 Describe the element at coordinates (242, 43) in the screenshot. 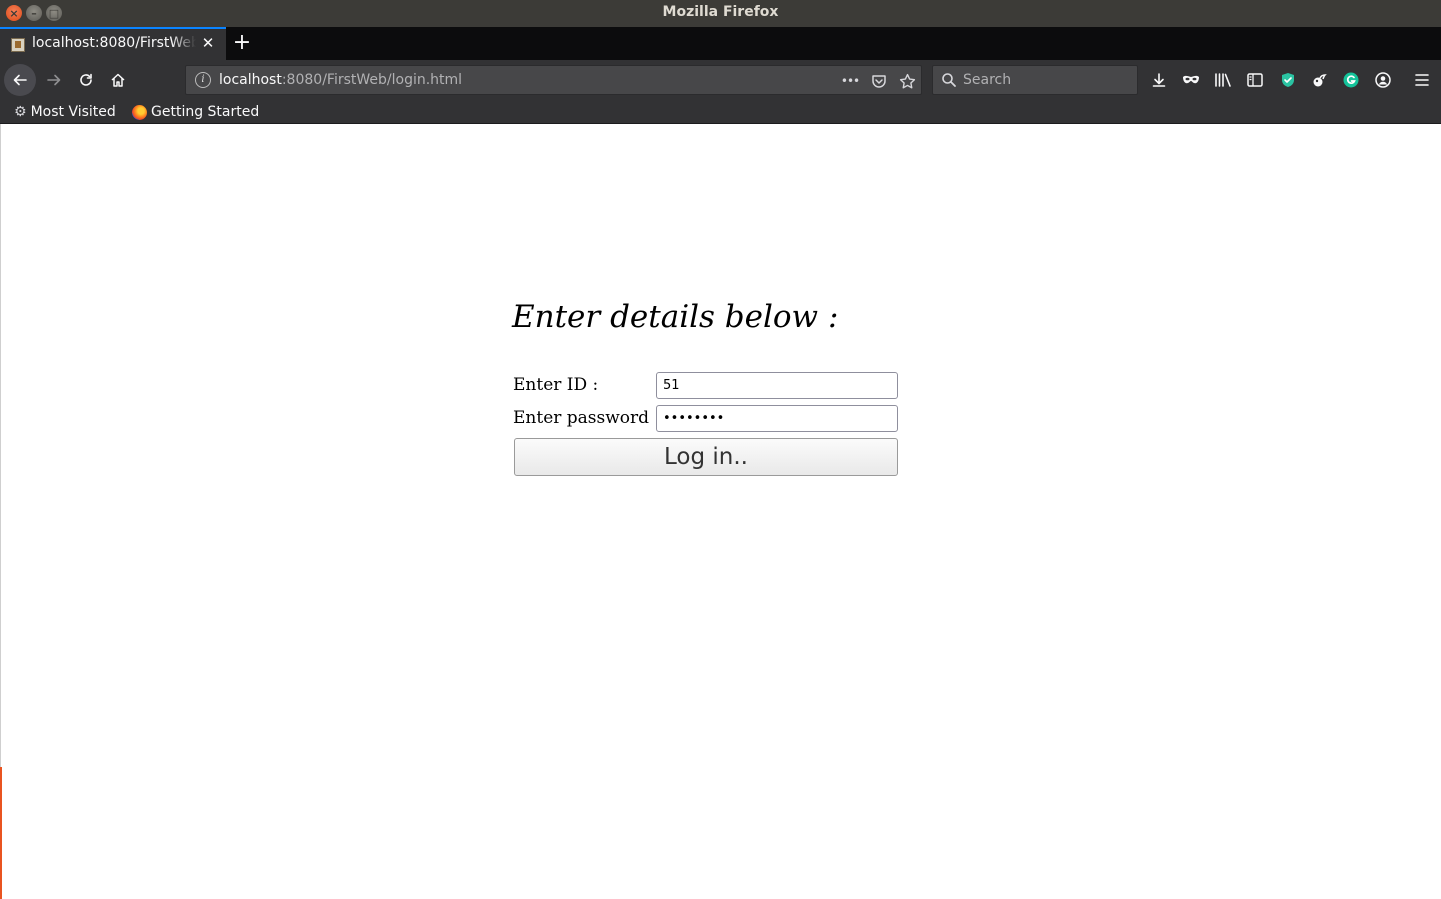

I see `new-tab-button: +` at that location.